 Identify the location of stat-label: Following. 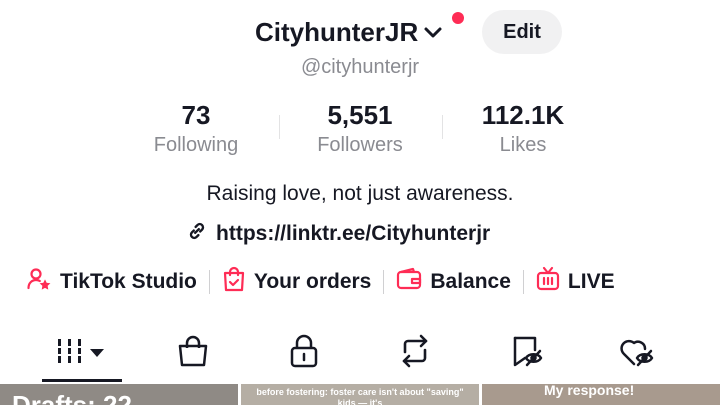
(196, 145).